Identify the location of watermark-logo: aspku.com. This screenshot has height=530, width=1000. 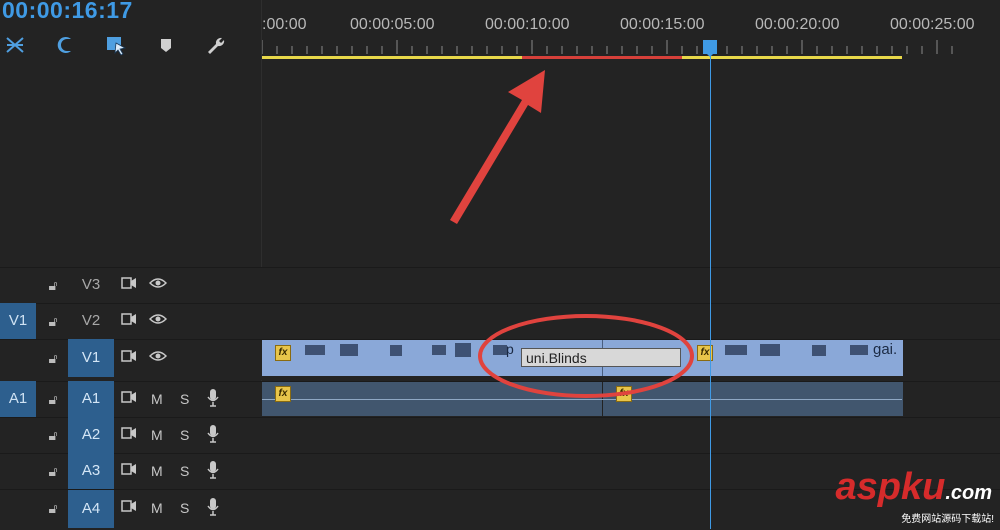
(913, 487).